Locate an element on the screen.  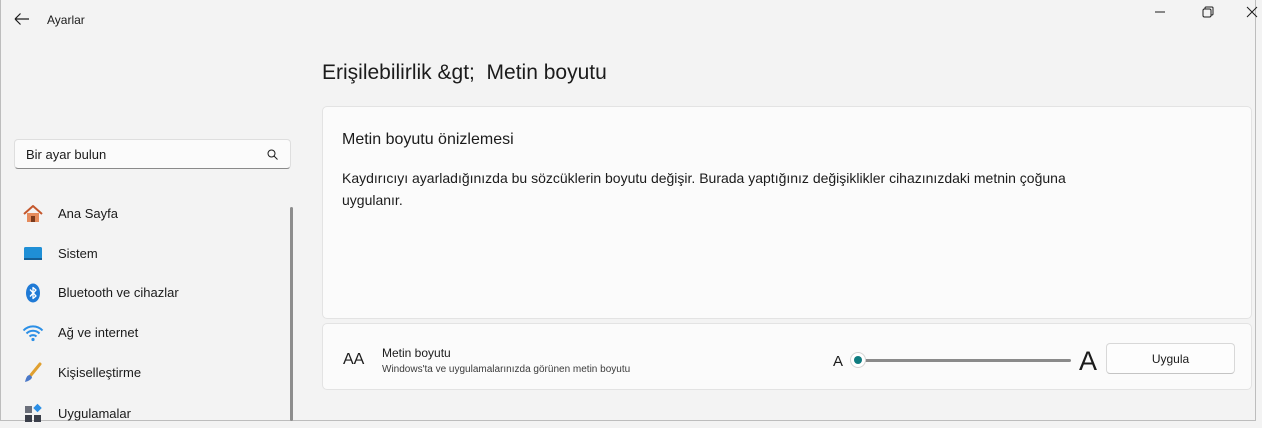
preview-heading: Metin boyutu önizlemesi is located at coordinates (428, 139).